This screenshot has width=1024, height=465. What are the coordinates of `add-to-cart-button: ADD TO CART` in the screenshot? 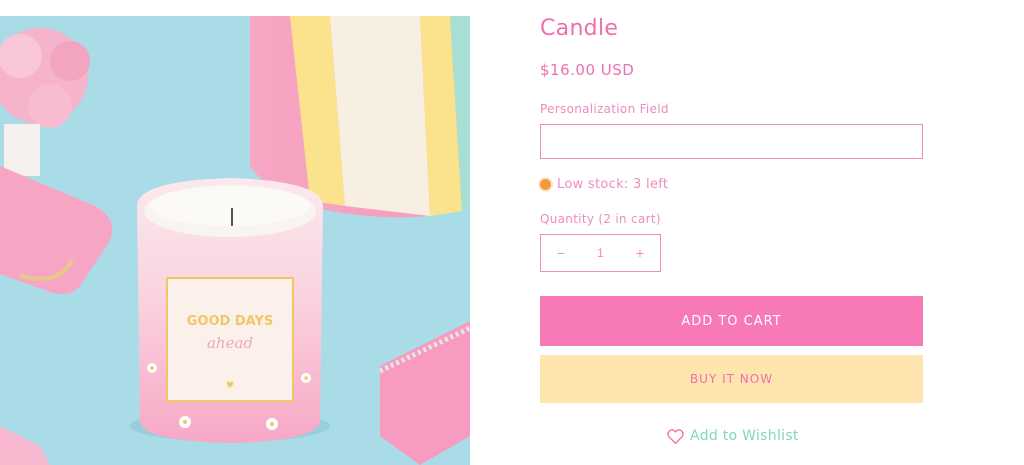 It's located at (731, 321).